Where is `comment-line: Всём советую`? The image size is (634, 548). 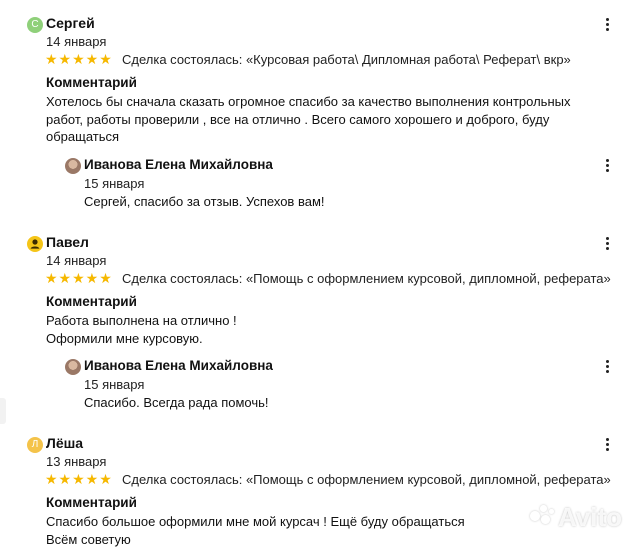 comment-line: Всём советую is located at coordinates (326, 539).